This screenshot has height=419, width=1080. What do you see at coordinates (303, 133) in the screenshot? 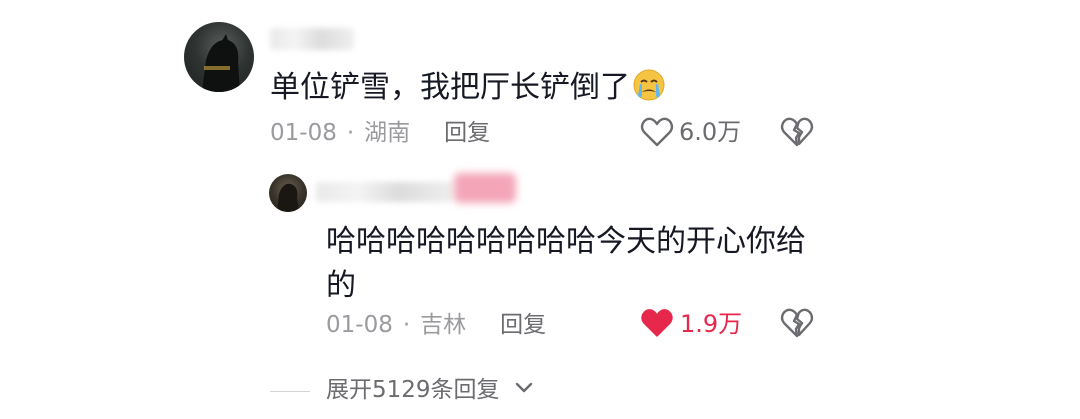
I see `comment-date: 01-08` at bounding box center [303, 133].